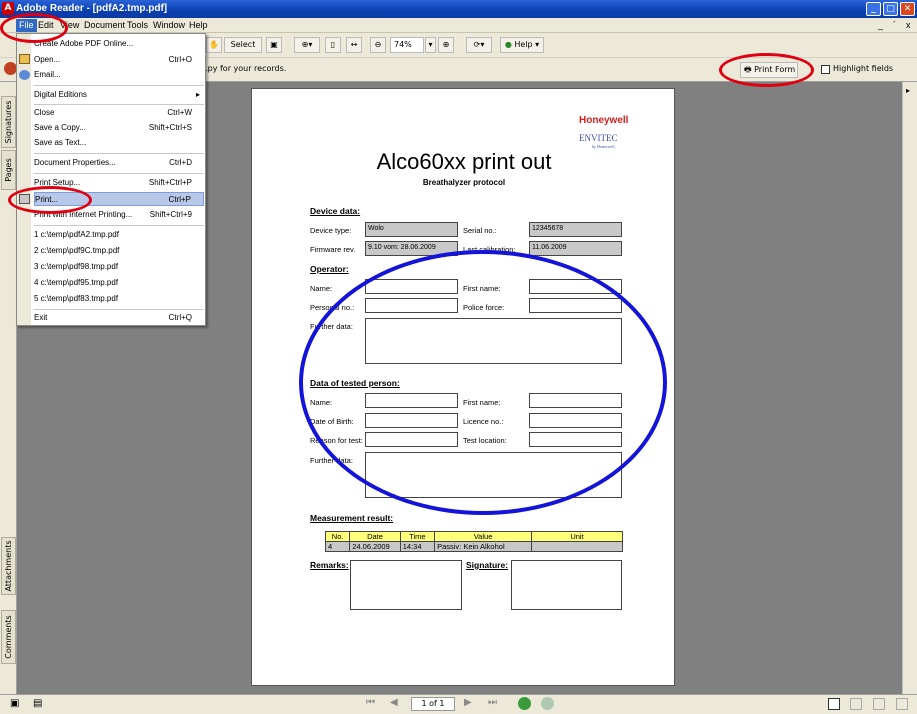 The image size is (917, 714). What do you see at coordinates (14, 703) in the screenshot?
I see `hand-status-icon: ▣` at bounding box center [14, 703].